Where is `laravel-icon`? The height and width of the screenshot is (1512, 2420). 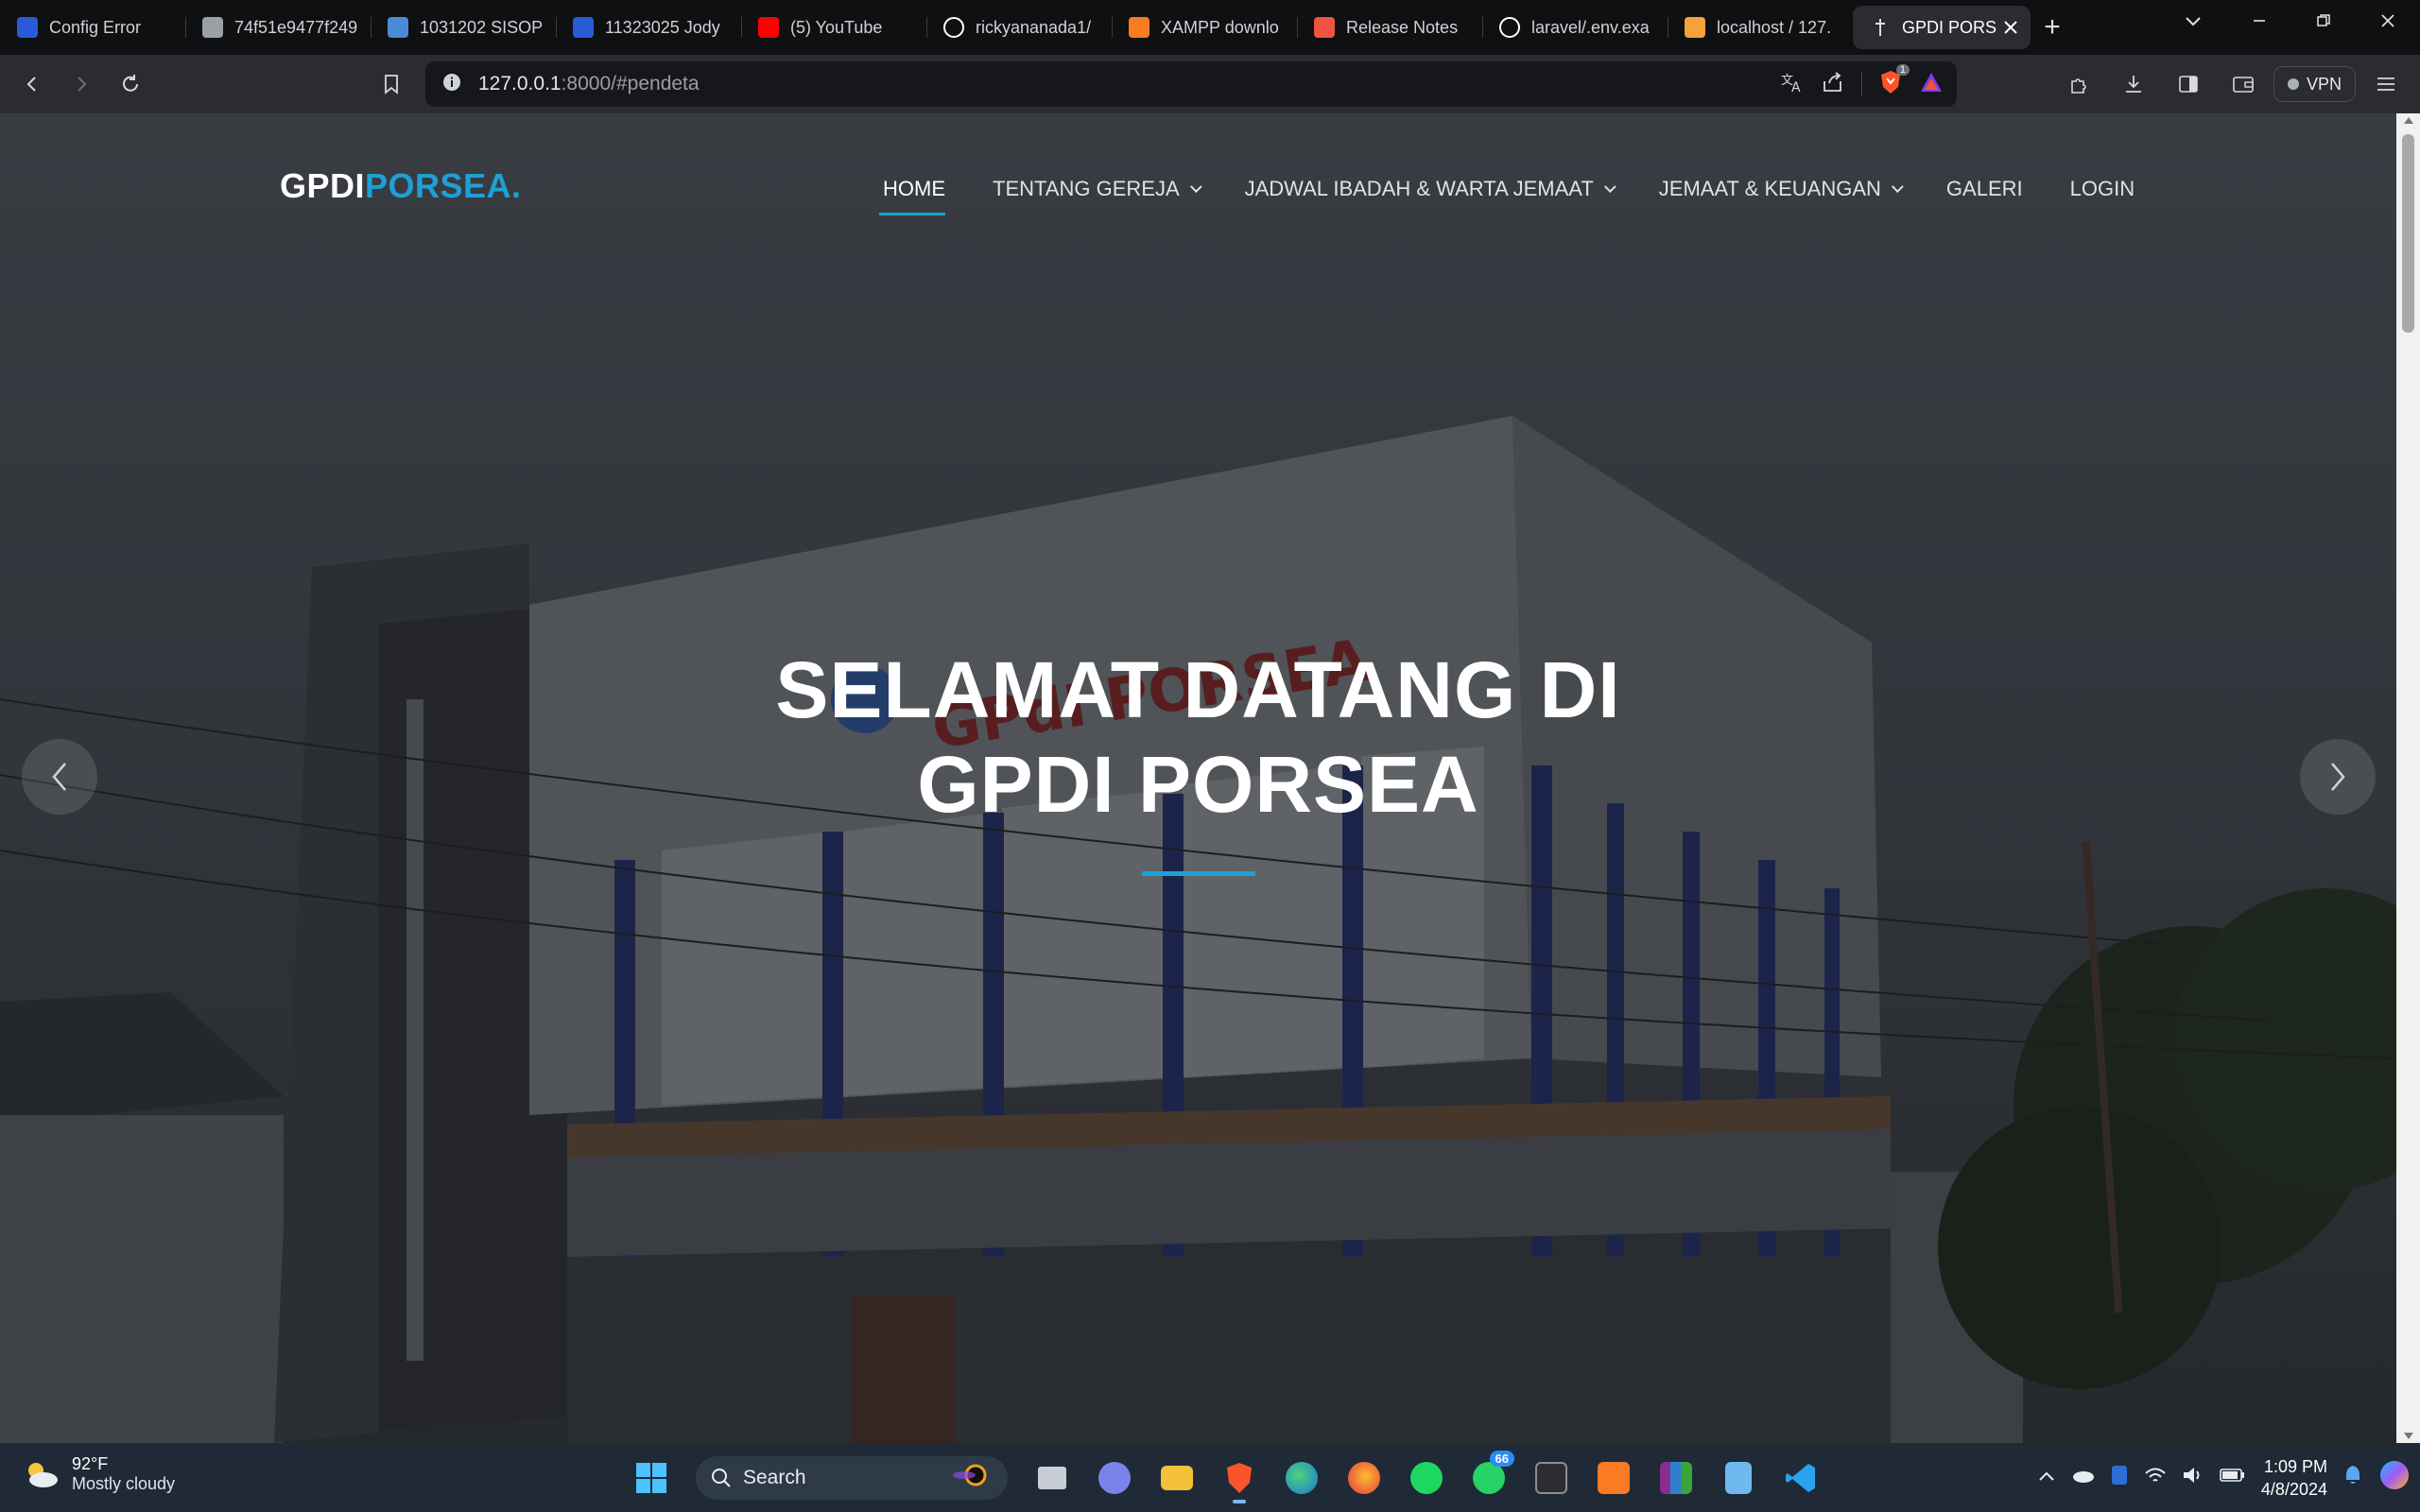 laravel-icon is located at coordinates (1324, 27).